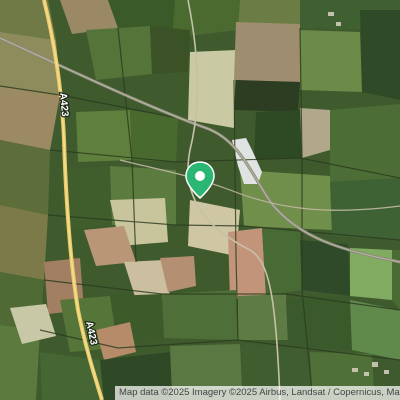 Image resolution: width=400 pixels, height=400 pixels. I want to click on road-label-a423-top: A423, so click(63, 104).